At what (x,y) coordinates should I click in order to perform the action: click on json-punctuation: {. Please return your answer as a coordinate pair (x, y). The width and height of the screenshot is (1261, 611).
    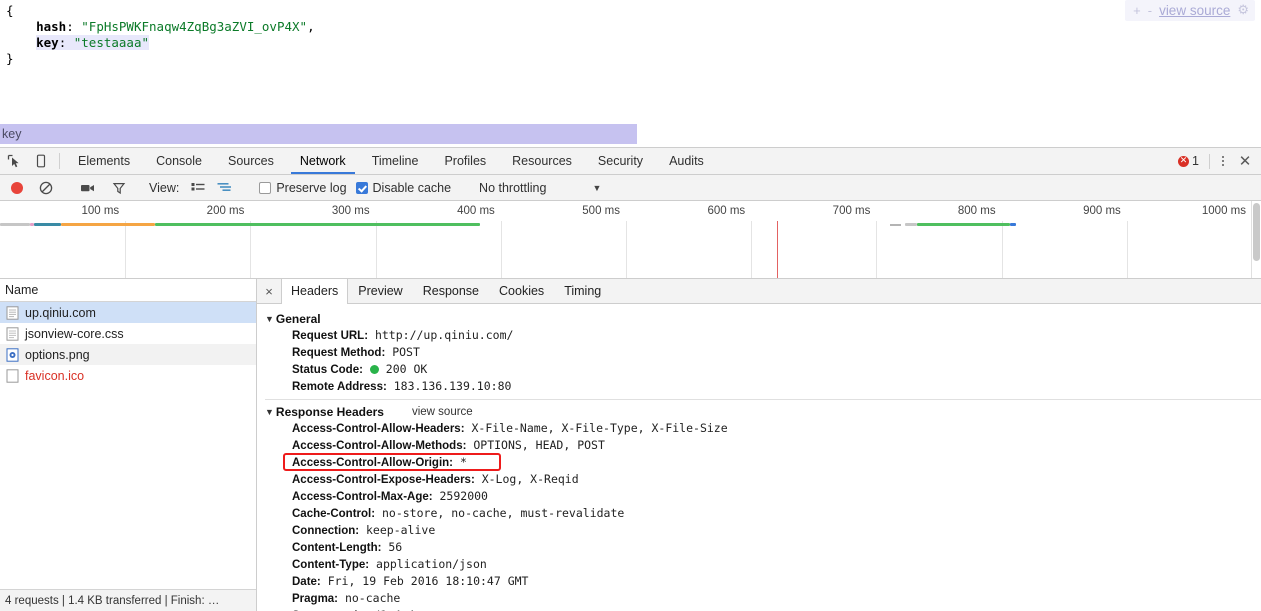
    Looking at the image, I should click on (10, 10).